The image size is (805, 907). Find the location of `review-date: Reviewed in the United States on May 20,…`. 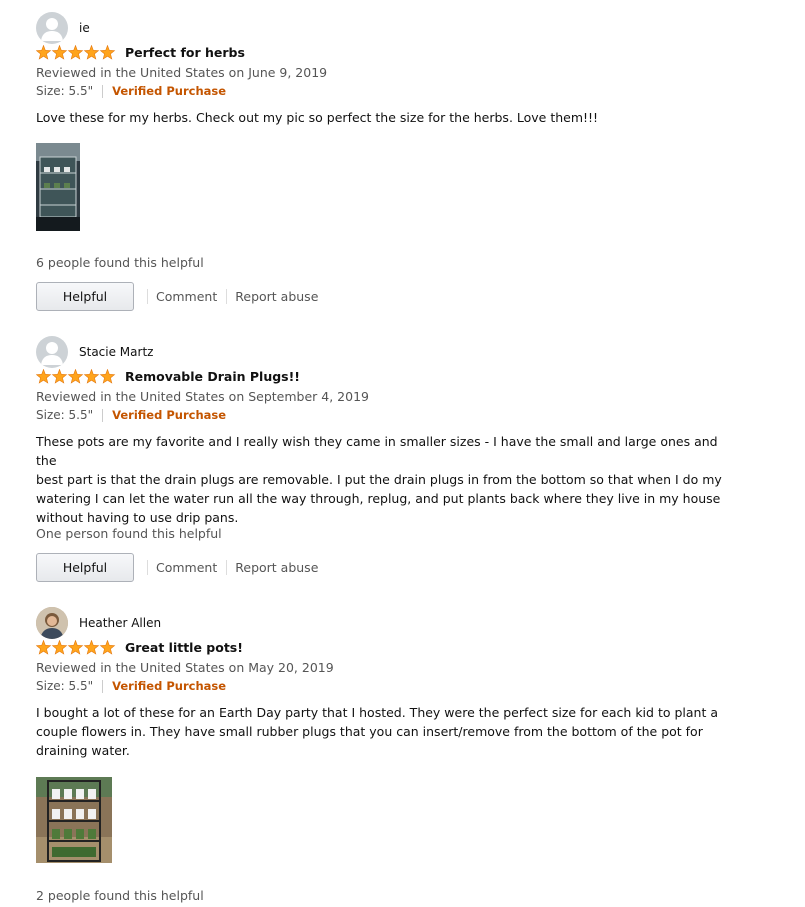

review-date: Reviewed in the United States on May 20,… is located at coordinates (185, 667).